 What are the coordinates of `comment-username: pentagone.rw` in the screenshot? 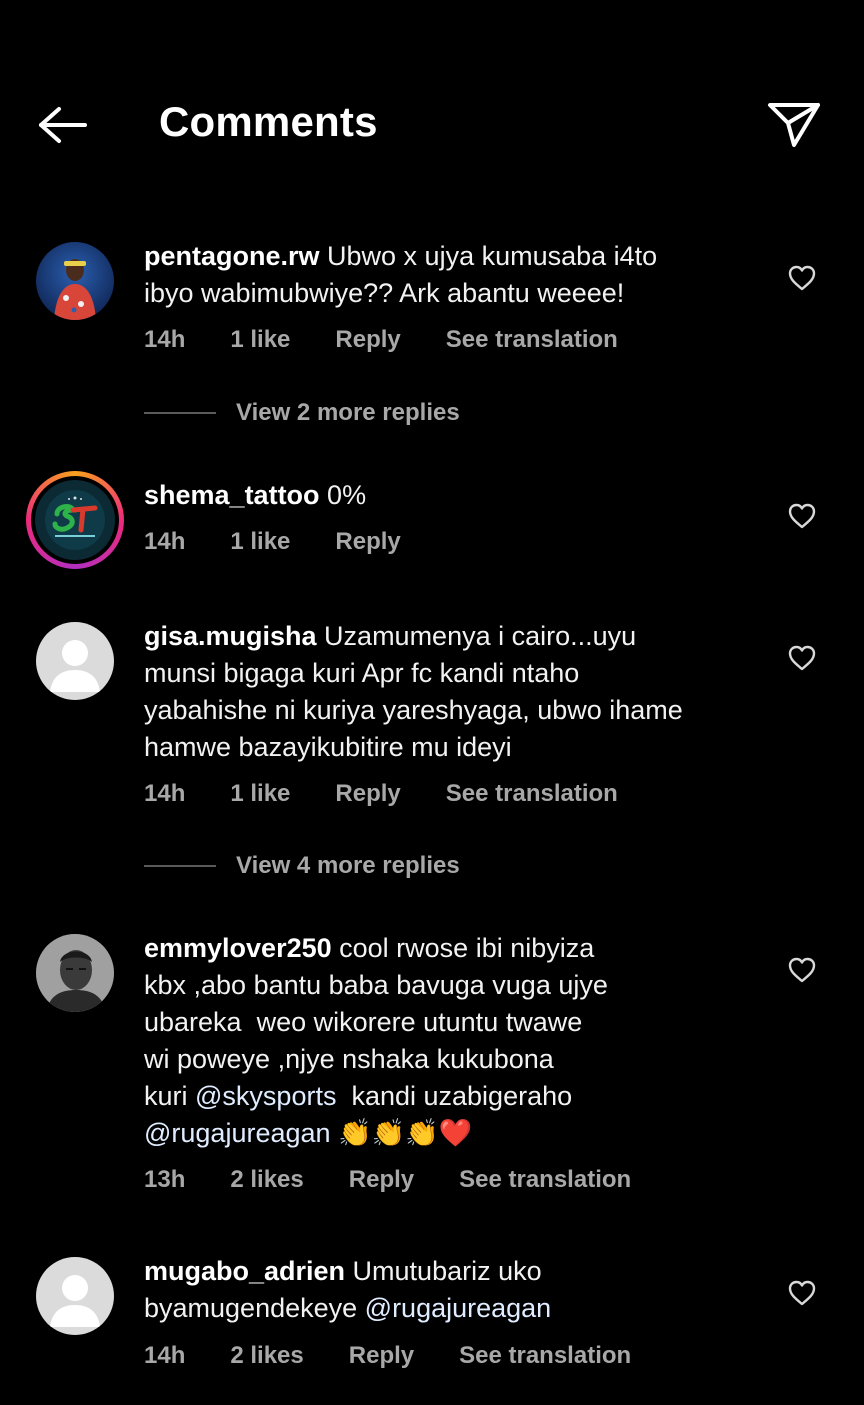 It's located at (232, 256).